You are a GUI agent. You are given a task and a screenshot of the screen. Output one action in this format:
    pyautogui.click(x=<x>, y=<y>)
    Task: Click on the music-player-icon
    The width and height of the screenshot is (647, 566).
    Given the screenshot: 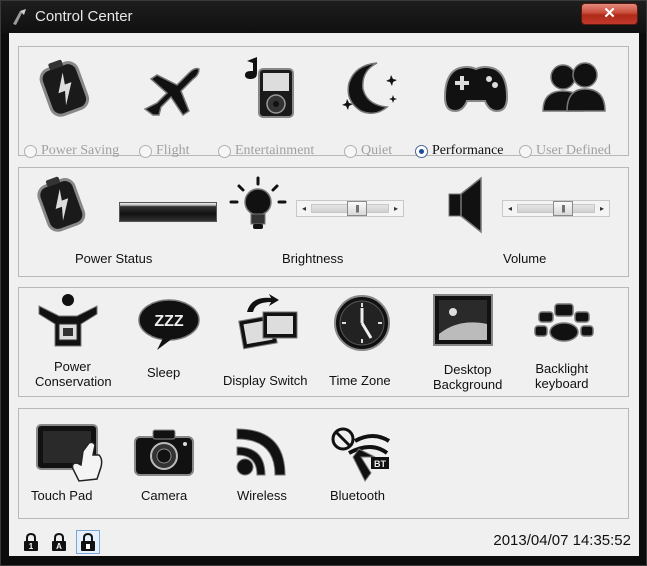 What is the action you would take?
    pyautogui.click(x=270, y=88)
    